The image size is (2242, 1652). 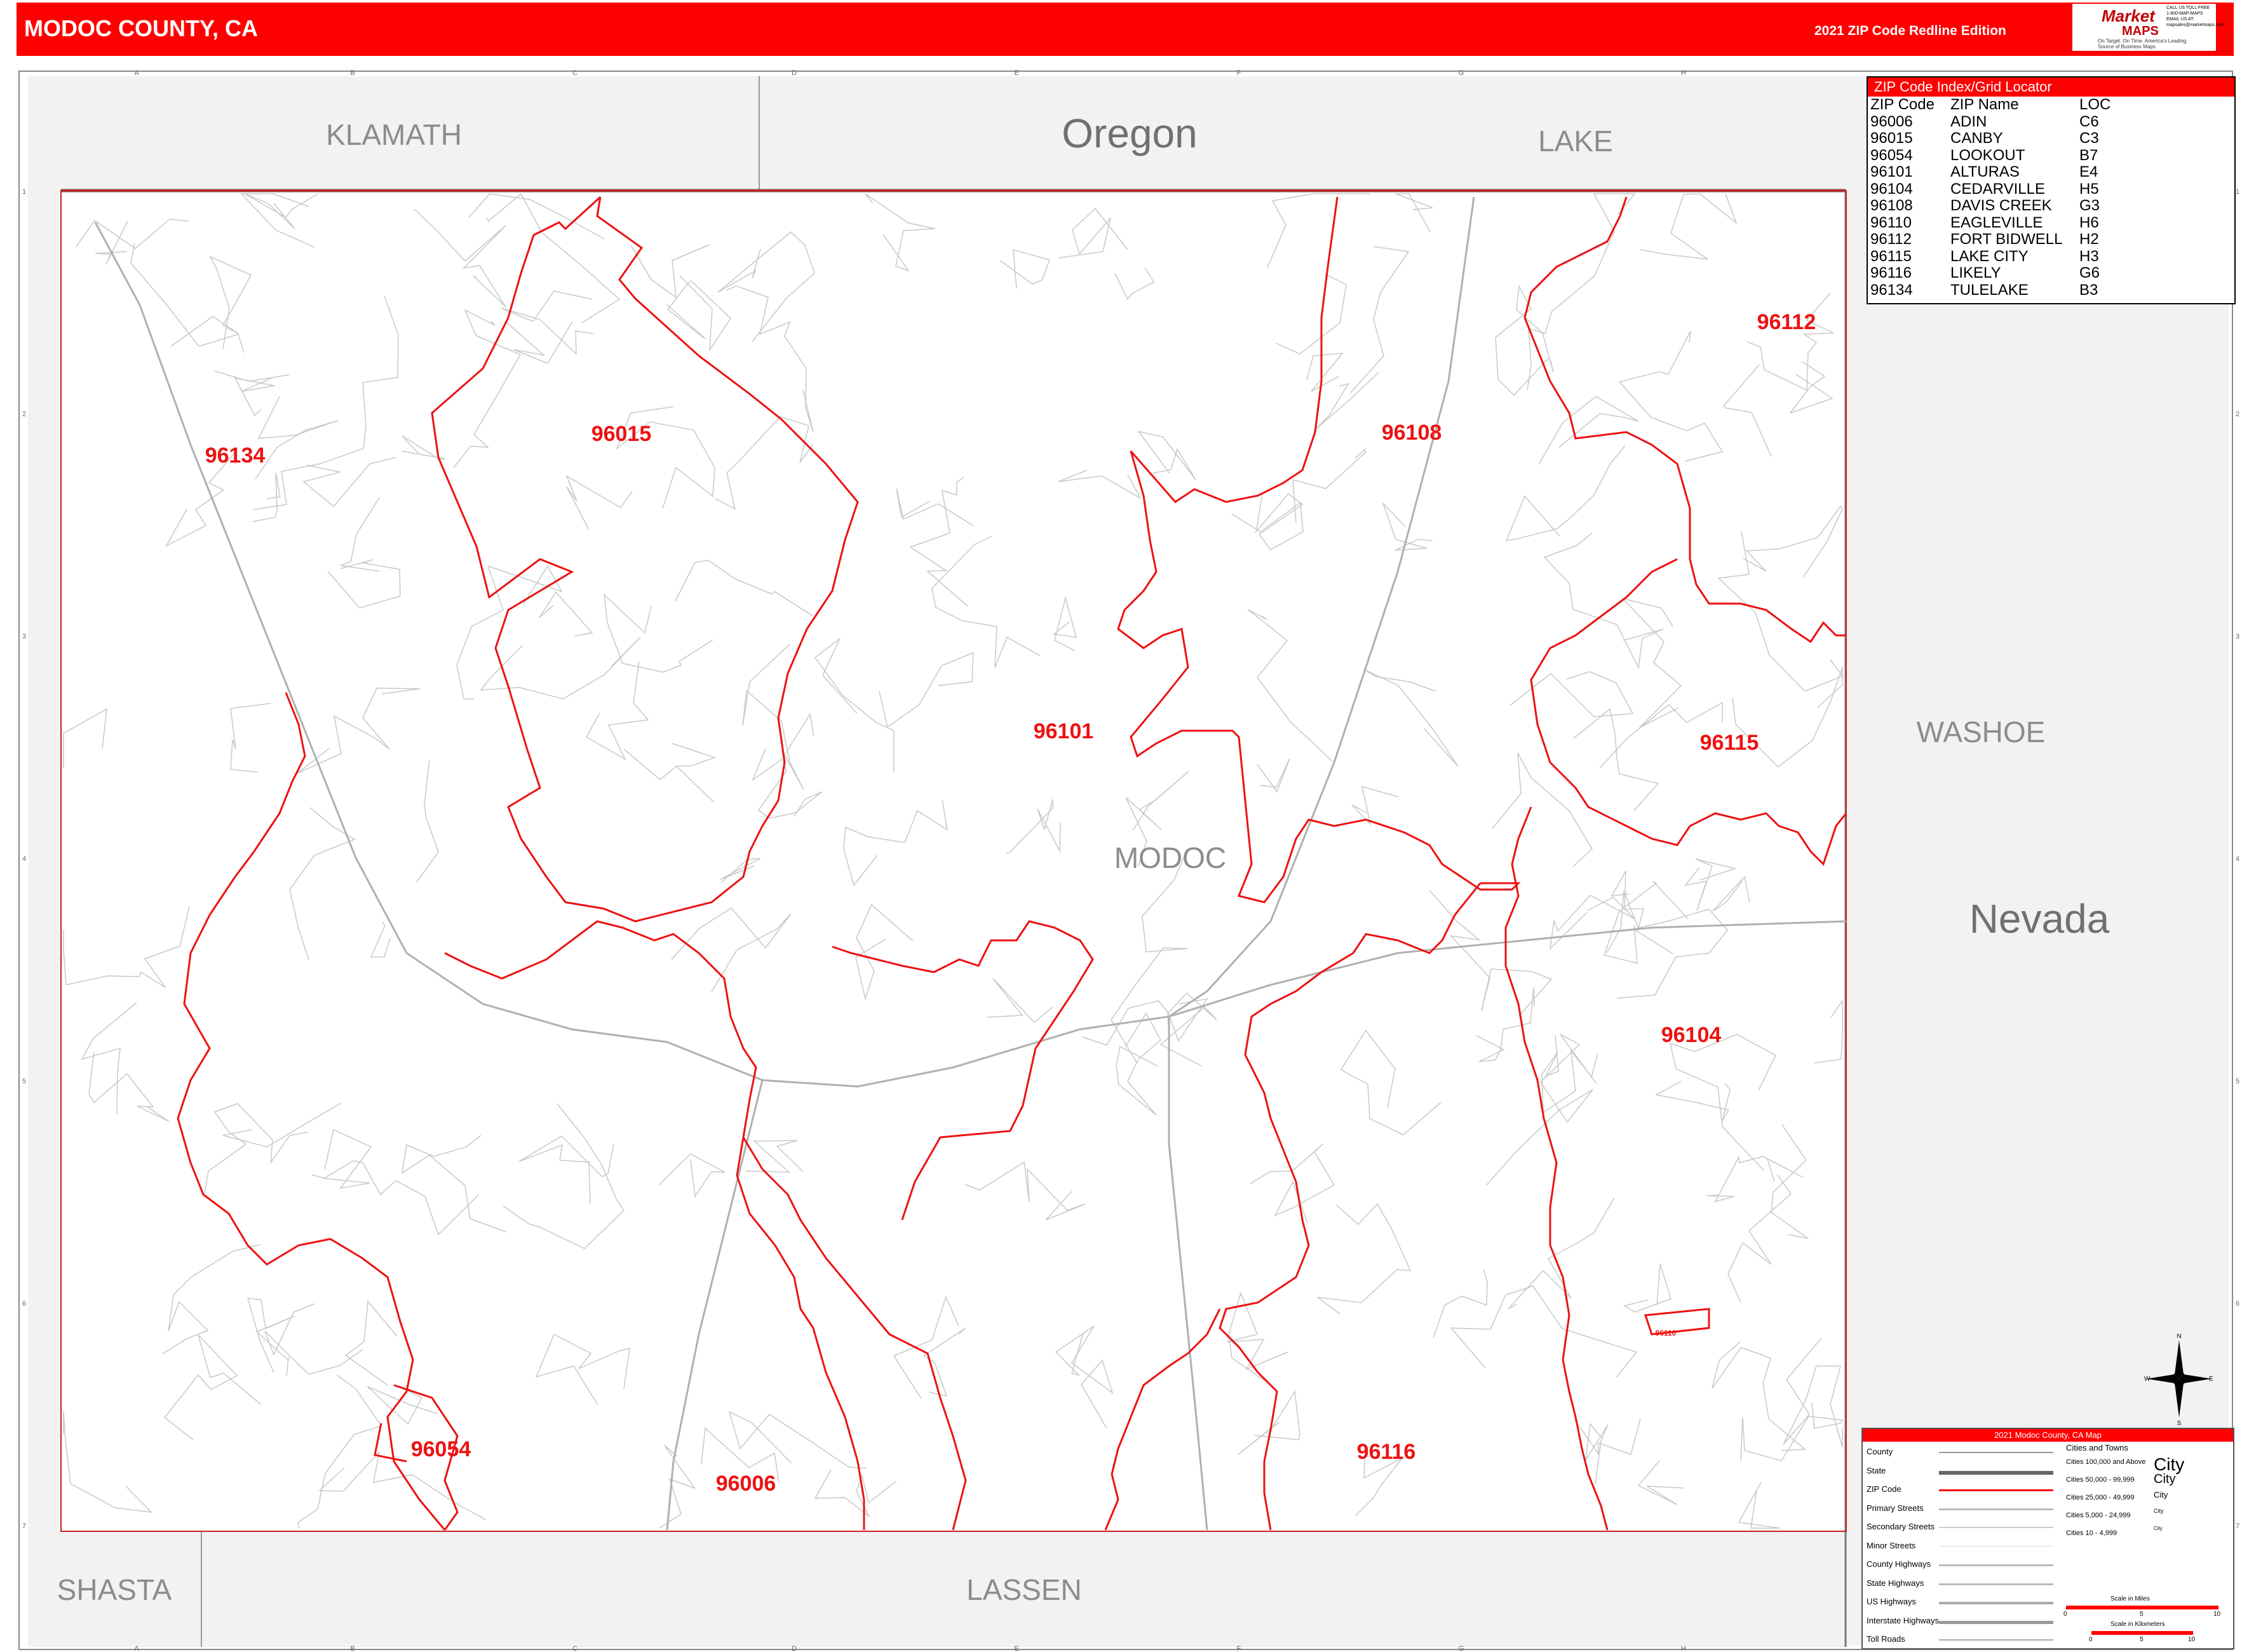 I want to click on legend-scale-km: Scale in Kilometers, so click(x=2137, y=1624).